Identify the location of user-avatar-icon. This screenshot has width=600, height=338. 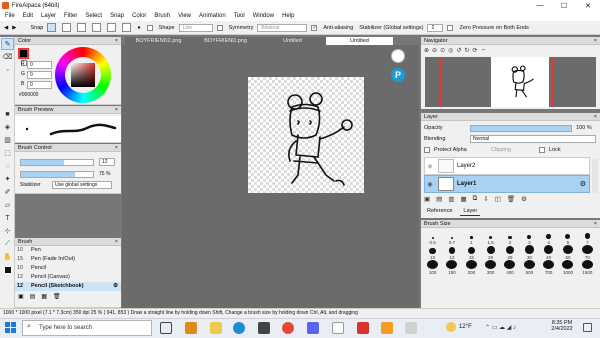
(398, 56).